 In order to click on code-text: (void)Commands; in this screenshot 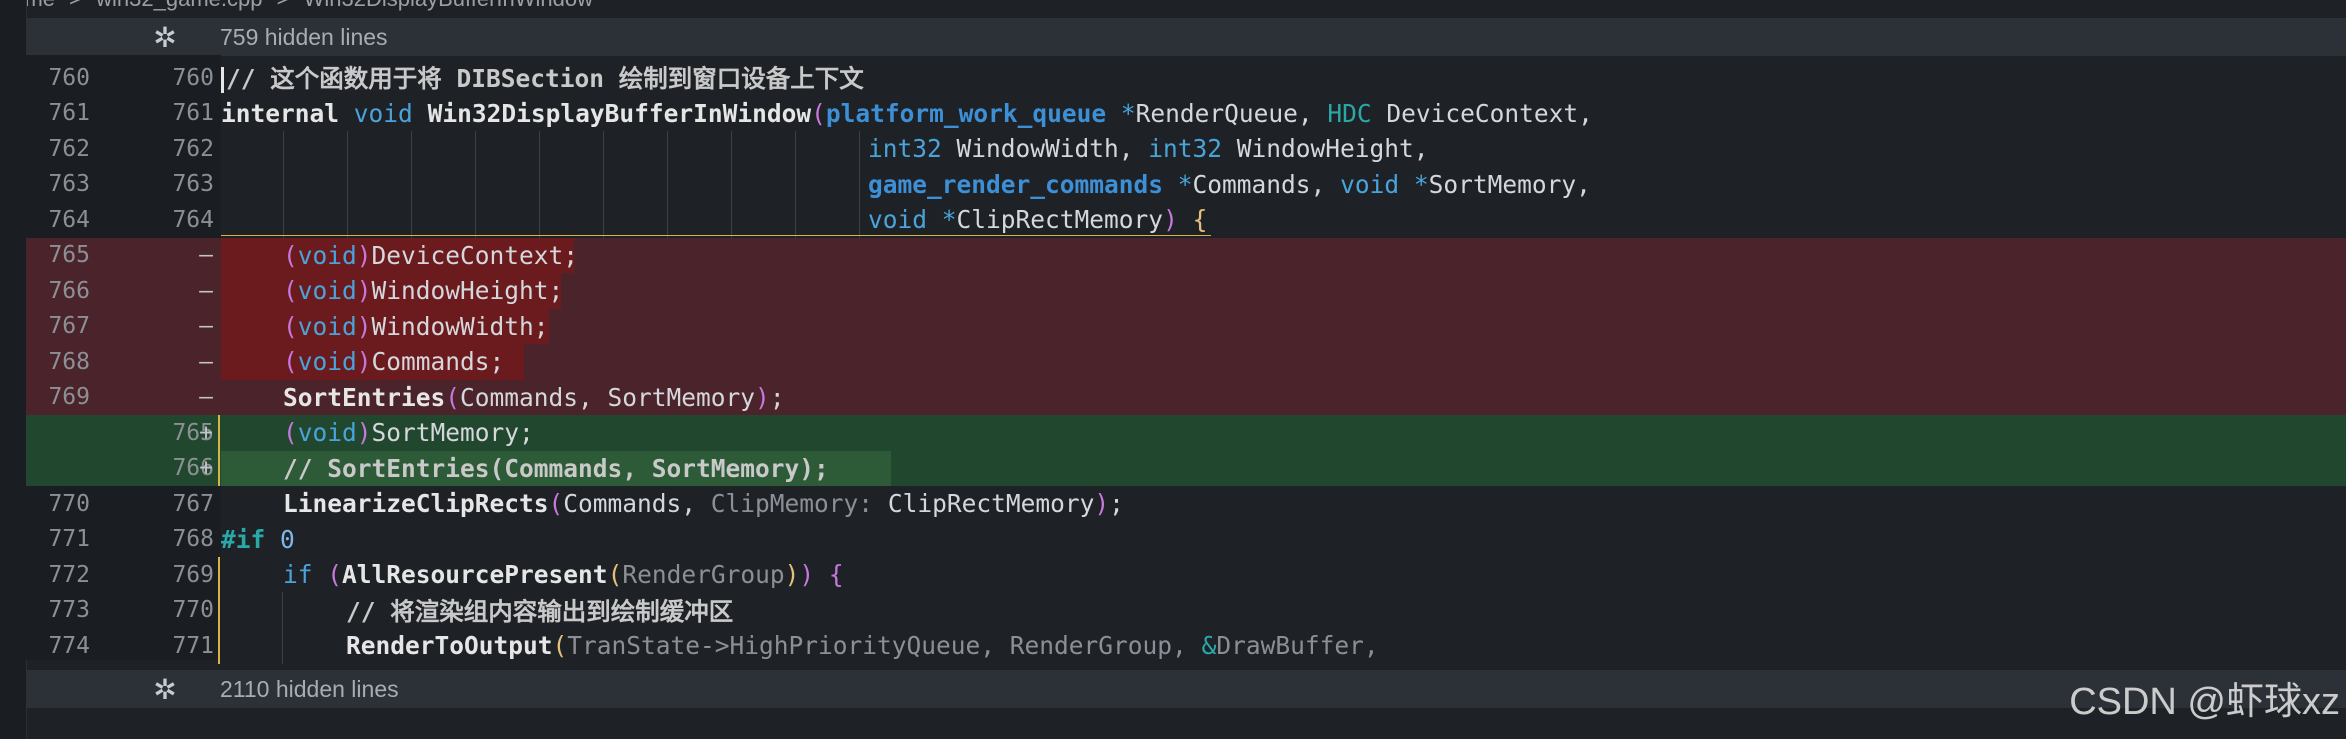, I will do `click(393, 361)`.